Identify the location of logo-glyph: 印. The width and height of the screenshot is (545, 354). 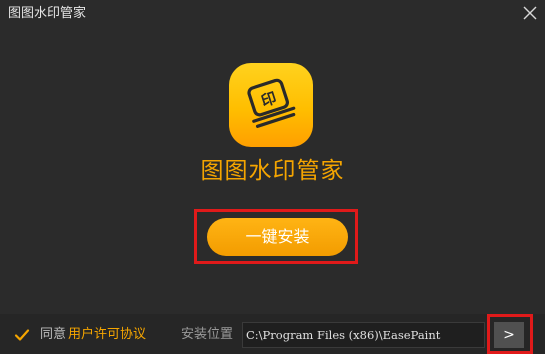
(269, 100).